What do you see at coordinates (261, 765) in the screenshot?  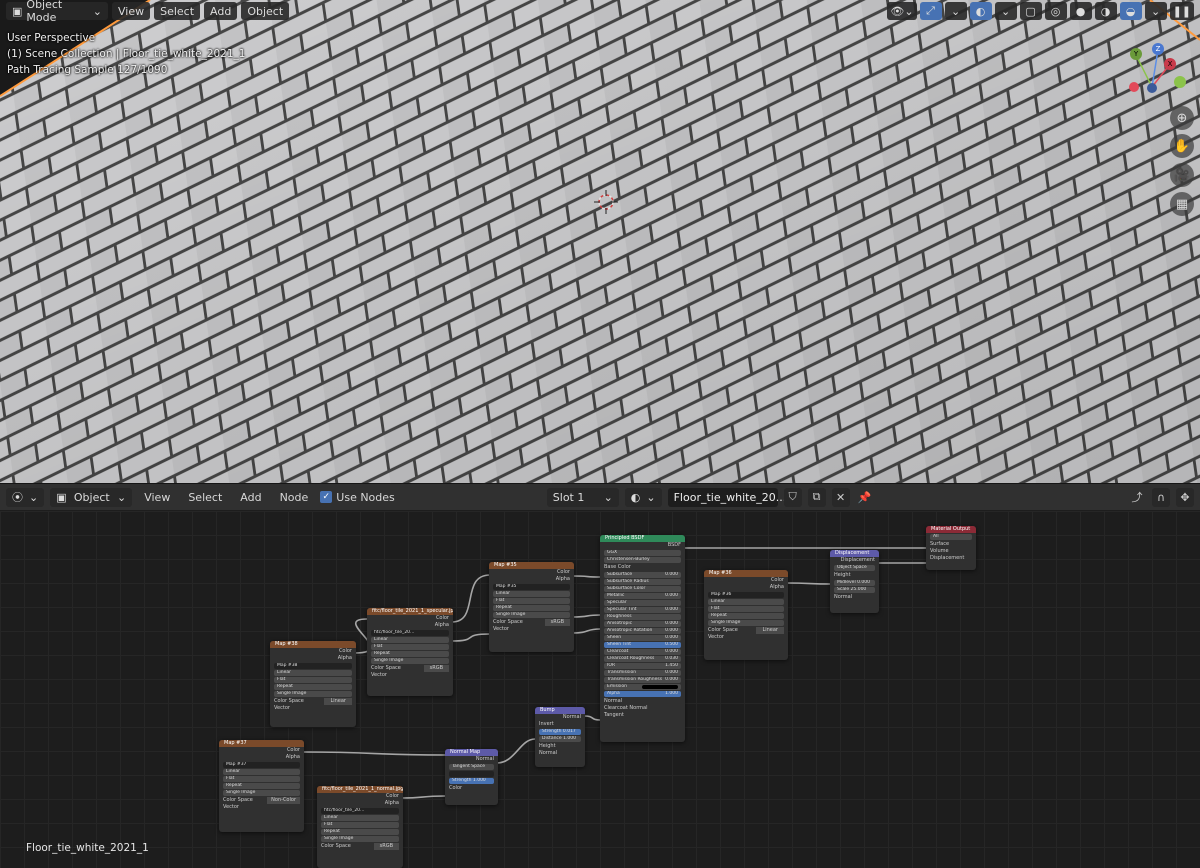 I see `image-selector: Map #37` at bounding box center [261, 765].